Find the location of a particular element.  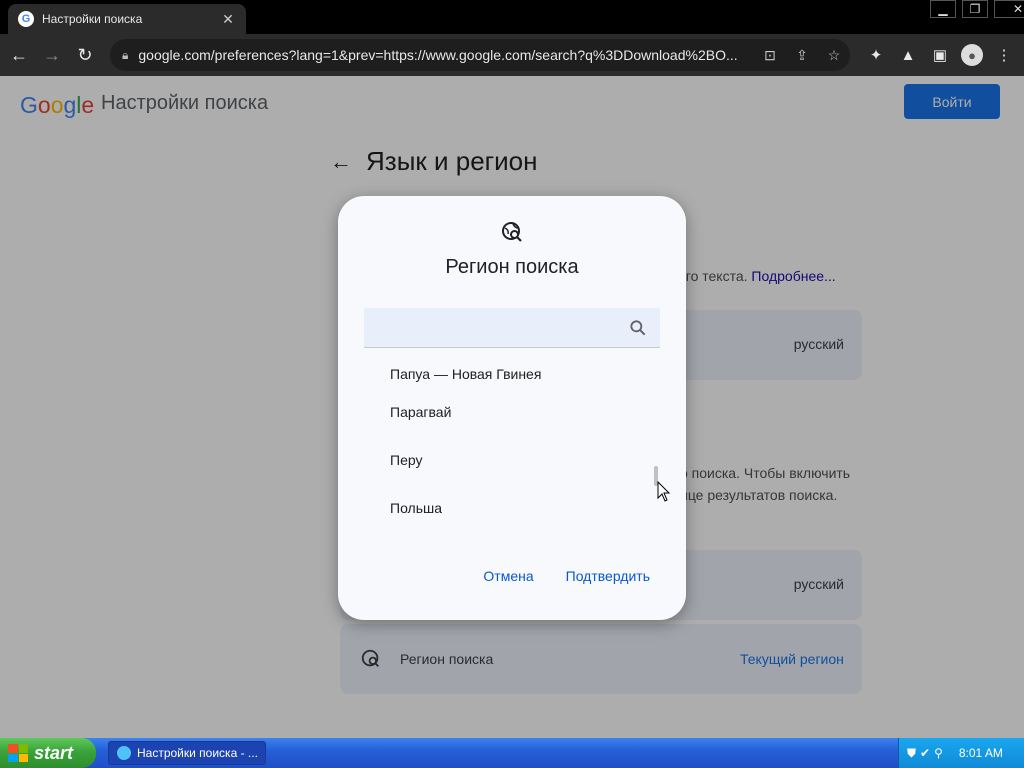

minimize-icon: ▁ is located at coordinates (943, 9).